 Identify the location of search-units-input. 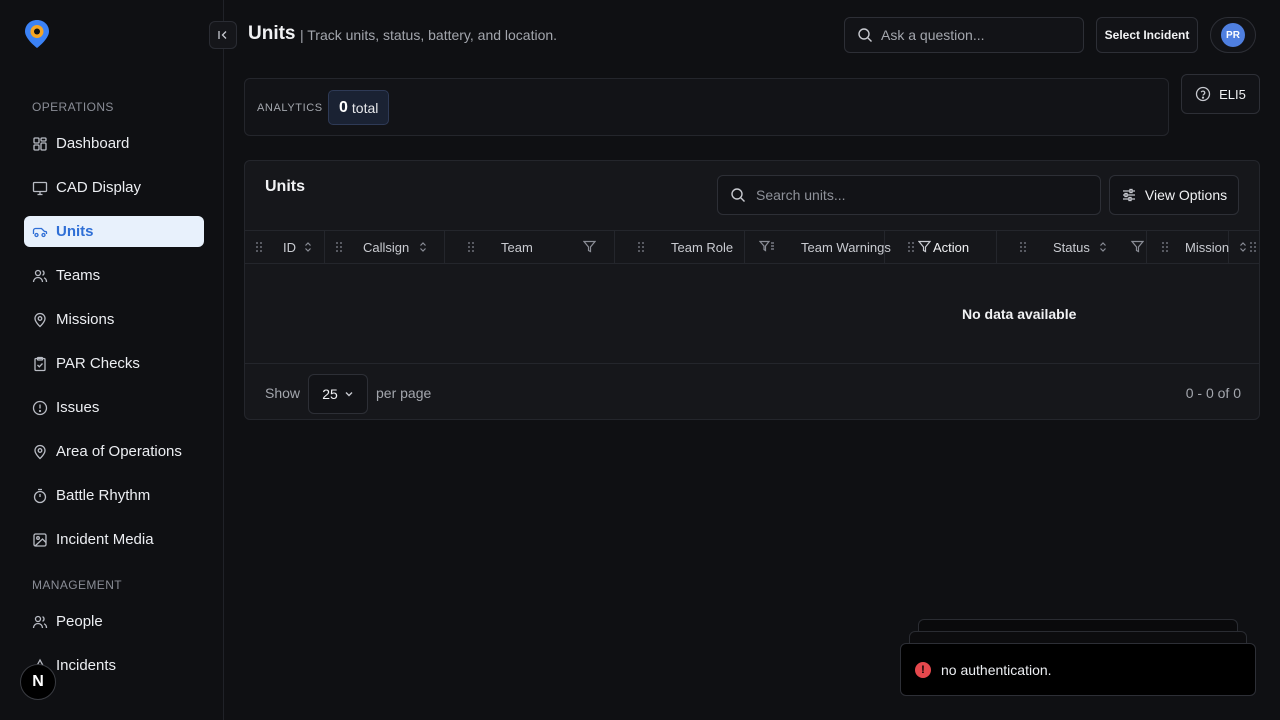
(921, 195).